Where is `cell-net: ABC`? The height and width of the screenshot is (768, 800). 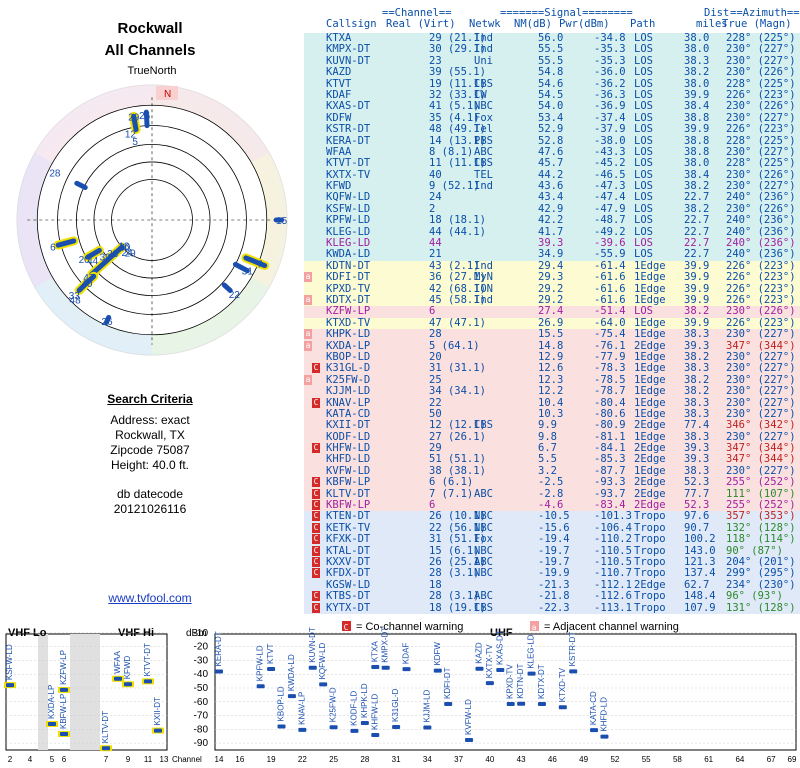 cell-net: ABC is located at coordinates (483, 493).